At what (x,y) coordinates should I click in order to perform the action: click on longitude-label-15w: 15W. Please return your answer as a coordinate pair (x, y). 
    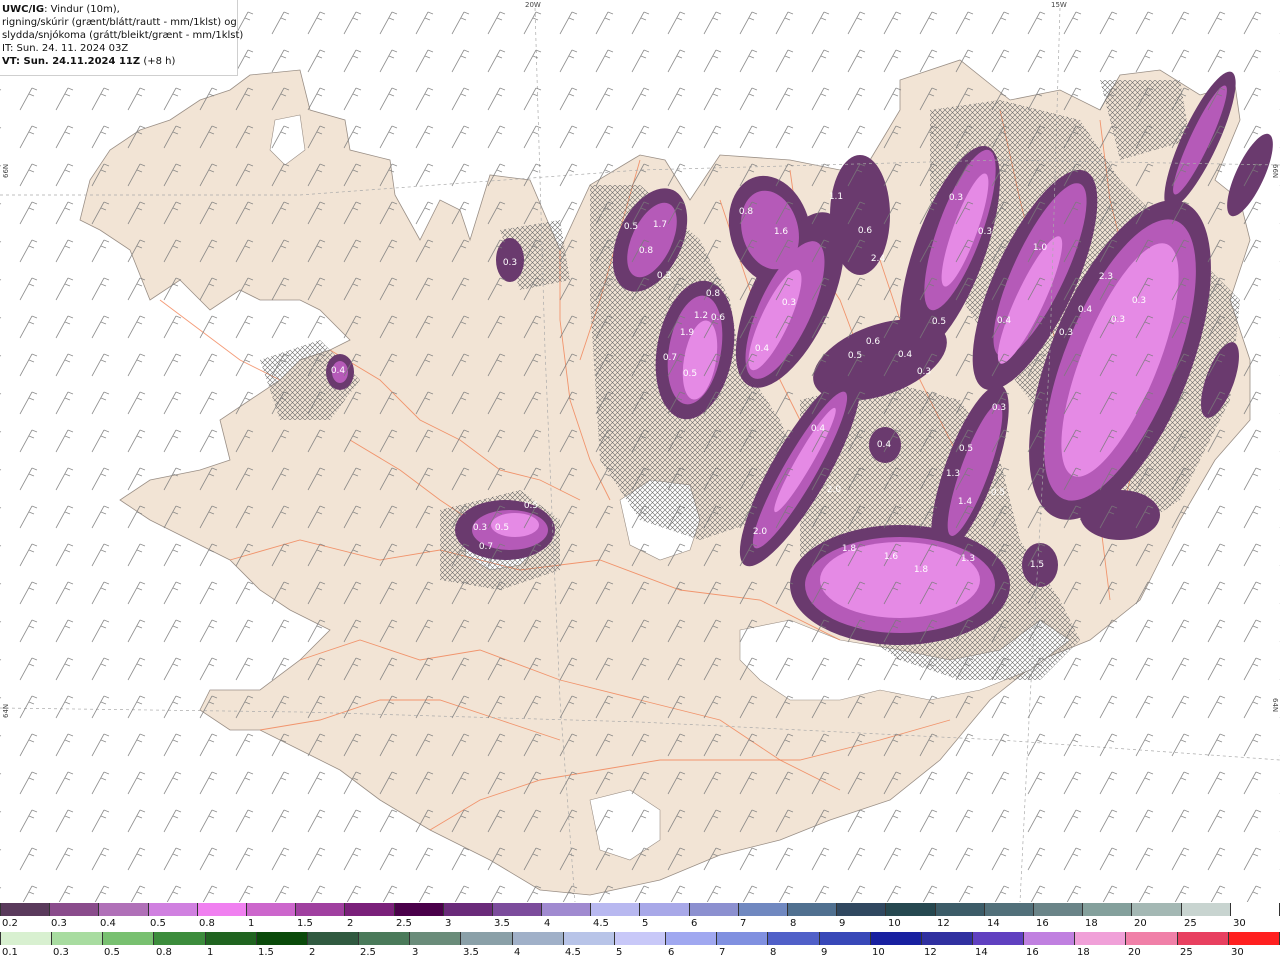
    Looking at the image, I should click on (1059, 5).